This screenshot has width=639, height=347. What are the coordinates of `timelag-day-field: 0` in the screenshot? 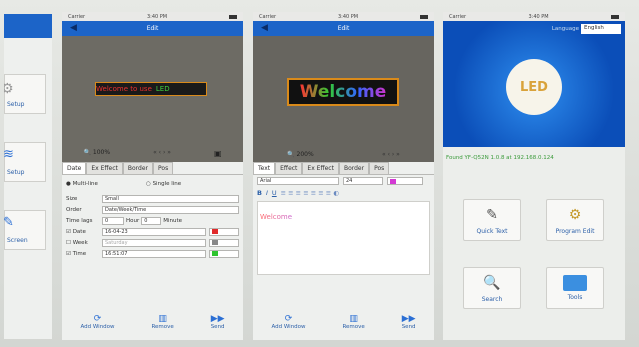 It's located at (113, 220).